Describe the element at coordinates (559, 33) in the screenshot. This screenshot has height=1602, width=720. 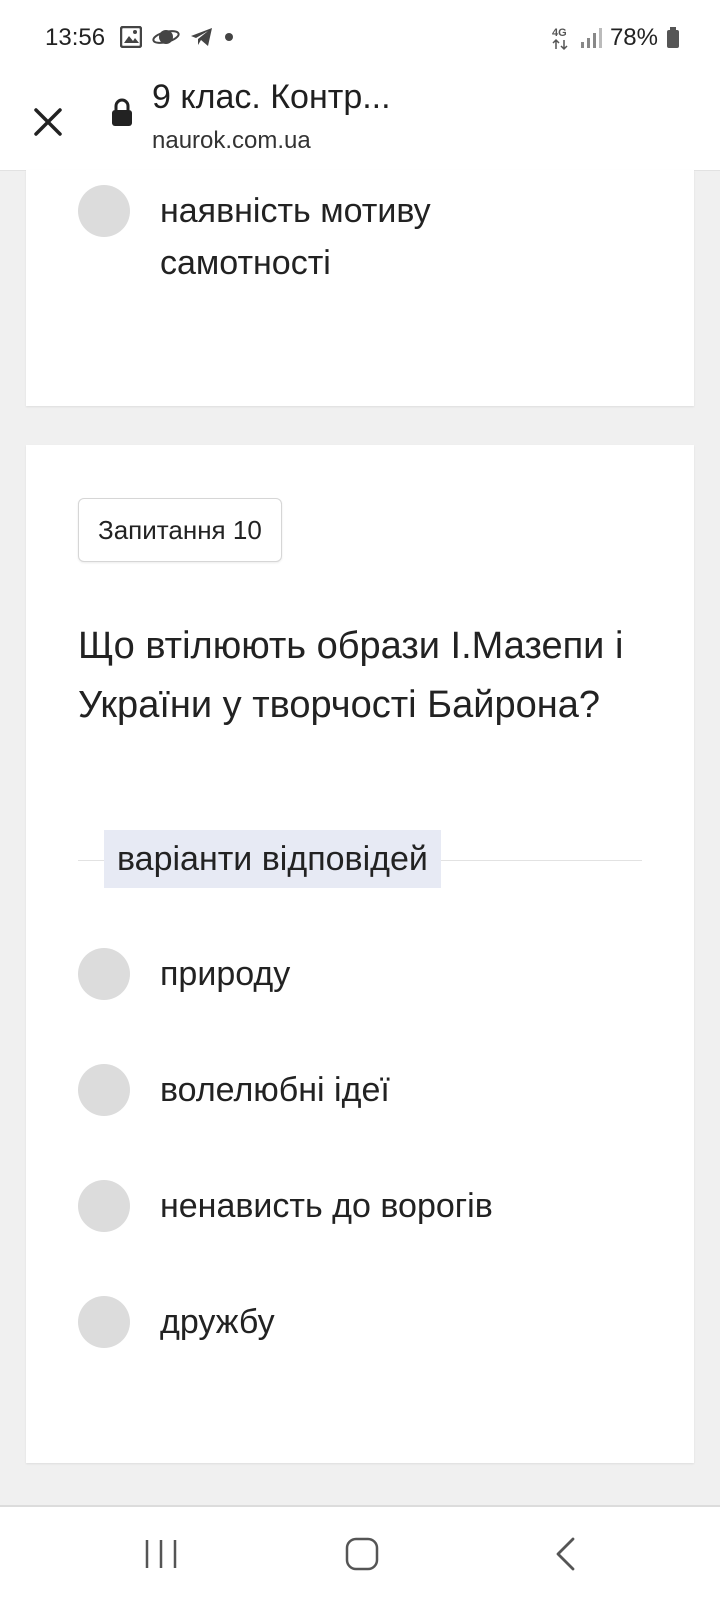
I see `svg-text: 4G` at that location.